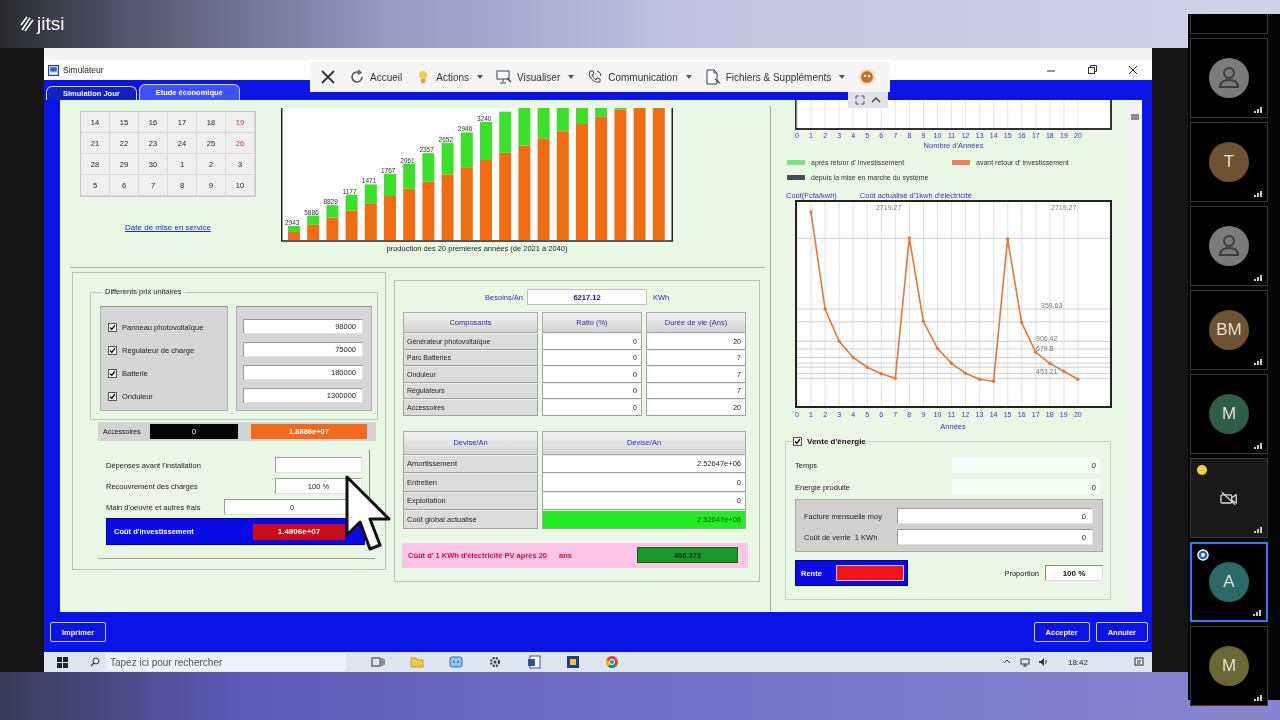 The width and height of the screenshot is (1280, 720). Describe the element at coordinates (1229, 162) in the screenshot. I see `avatar-initials: T` at that location.